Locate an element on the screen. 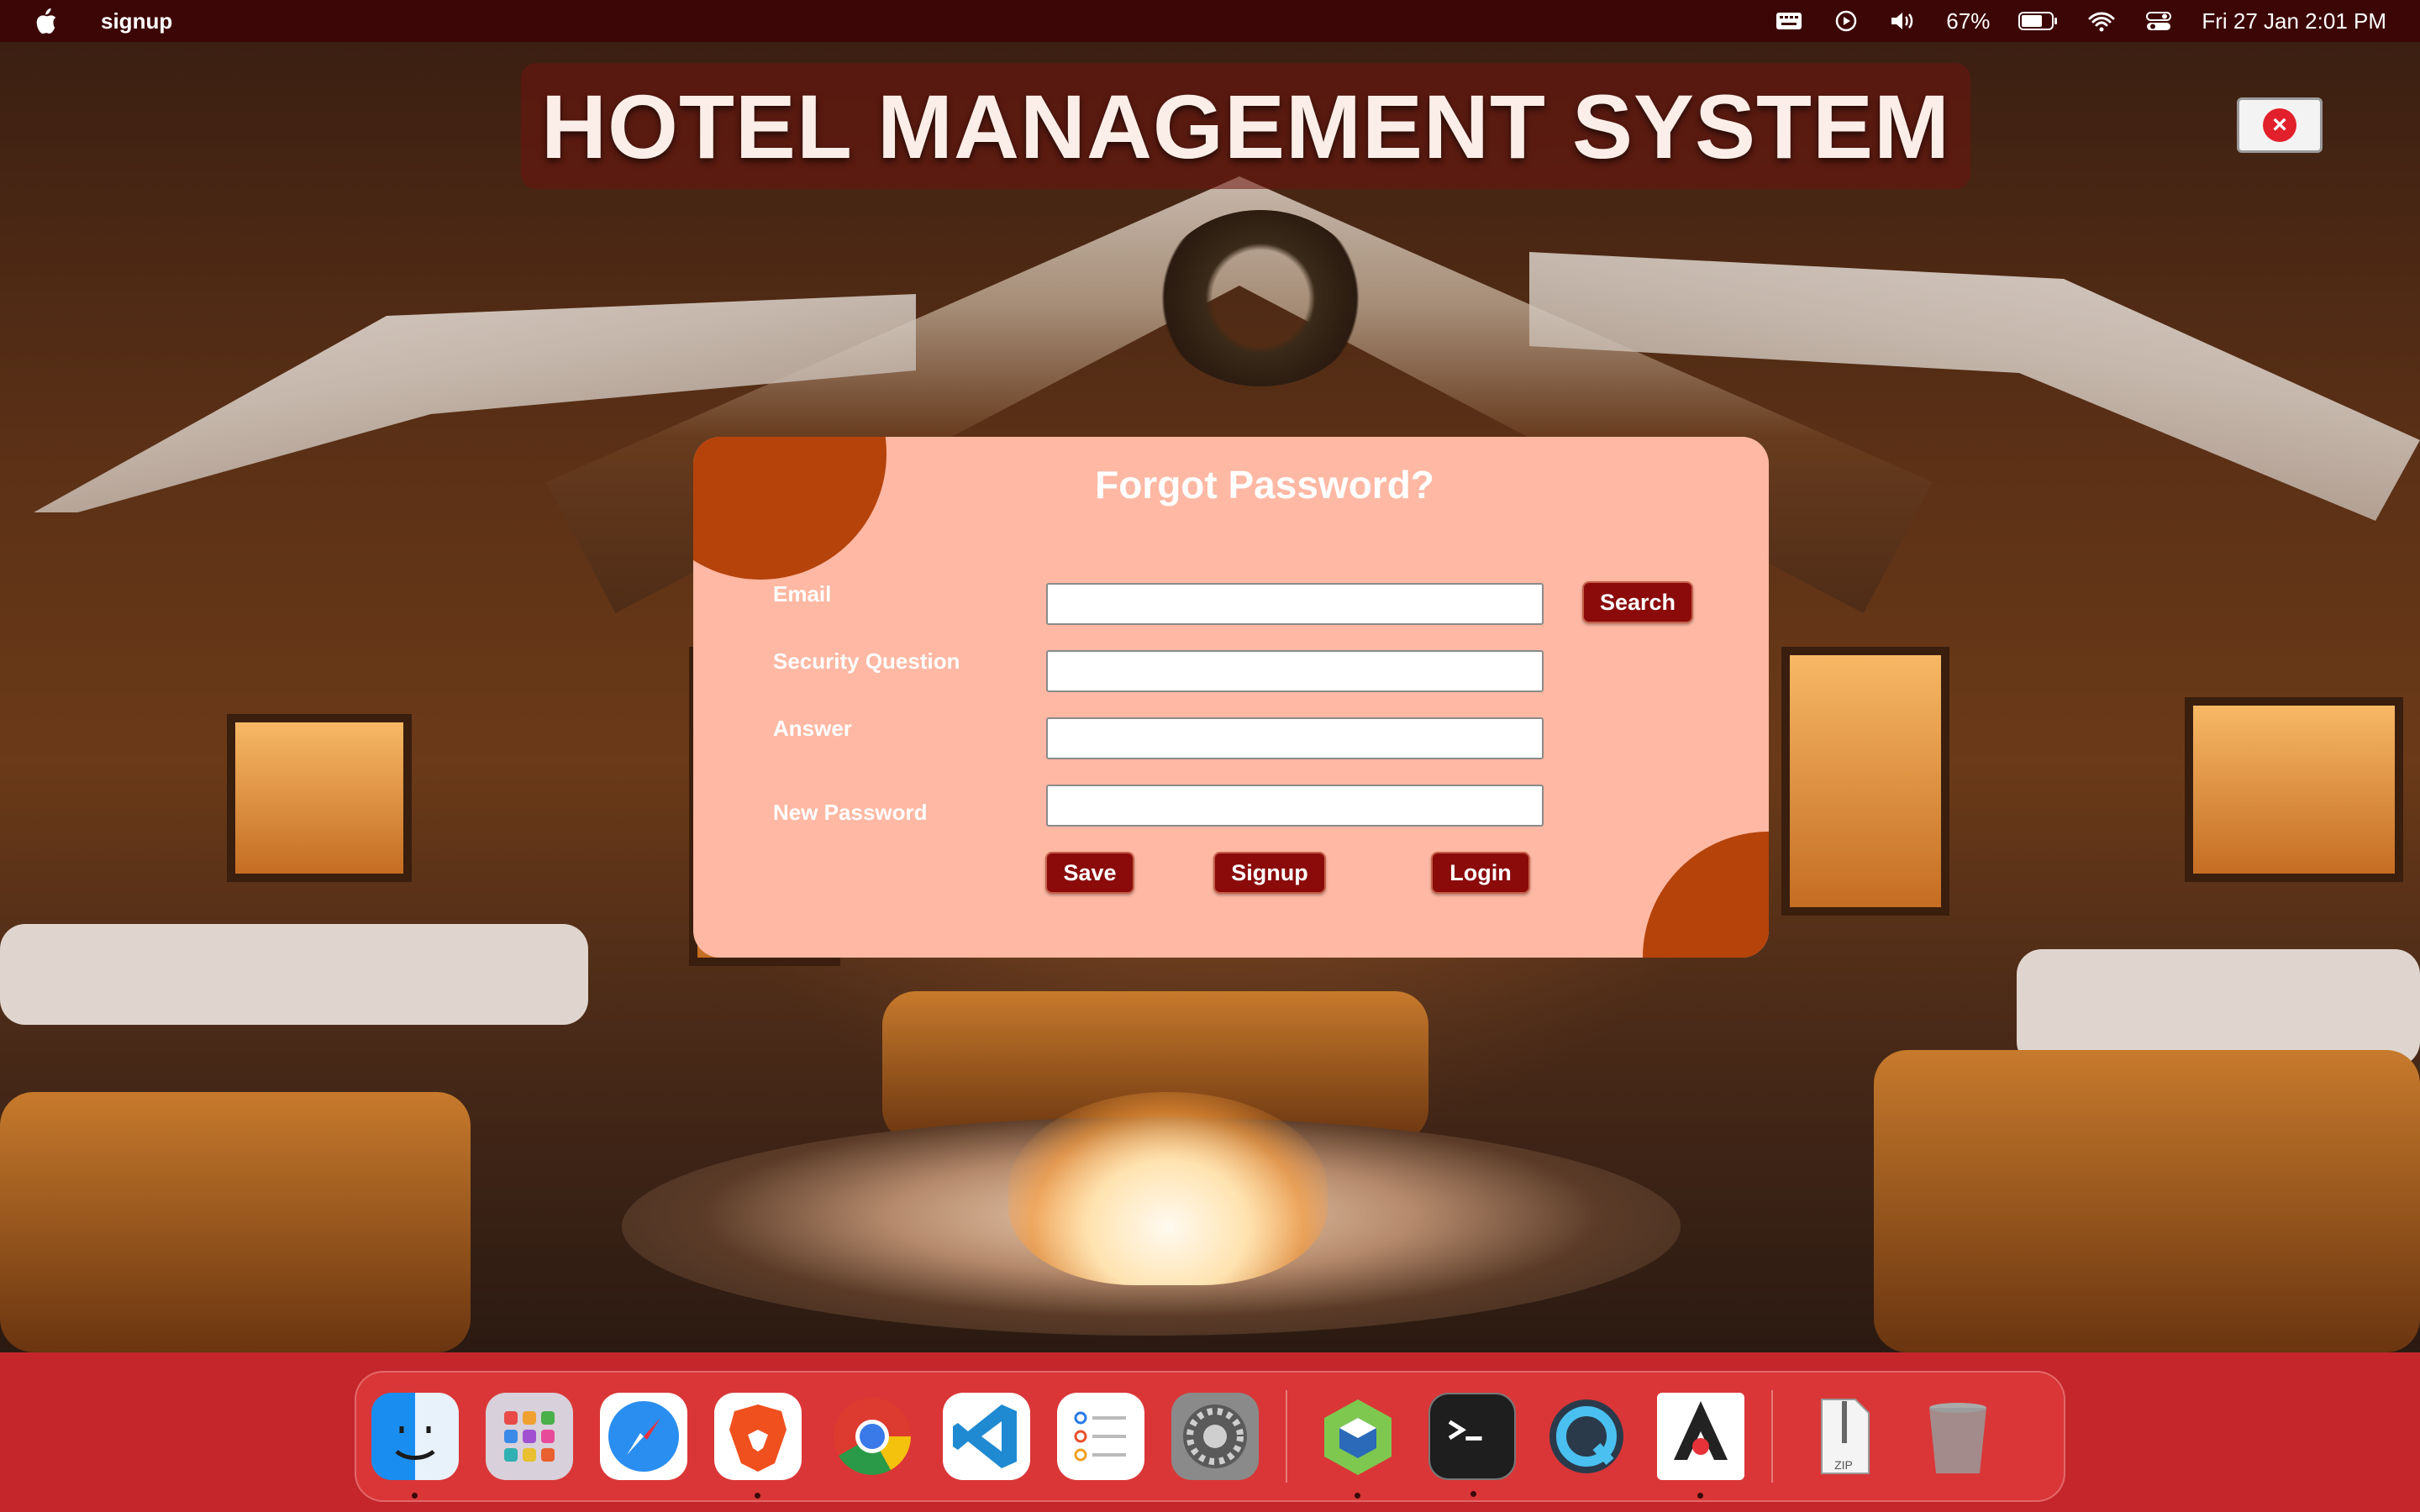 Image resolution: width=2420 pixels, height=1512 pixels. zip-icon: ZIP is located at coordinates (1844, 1436).